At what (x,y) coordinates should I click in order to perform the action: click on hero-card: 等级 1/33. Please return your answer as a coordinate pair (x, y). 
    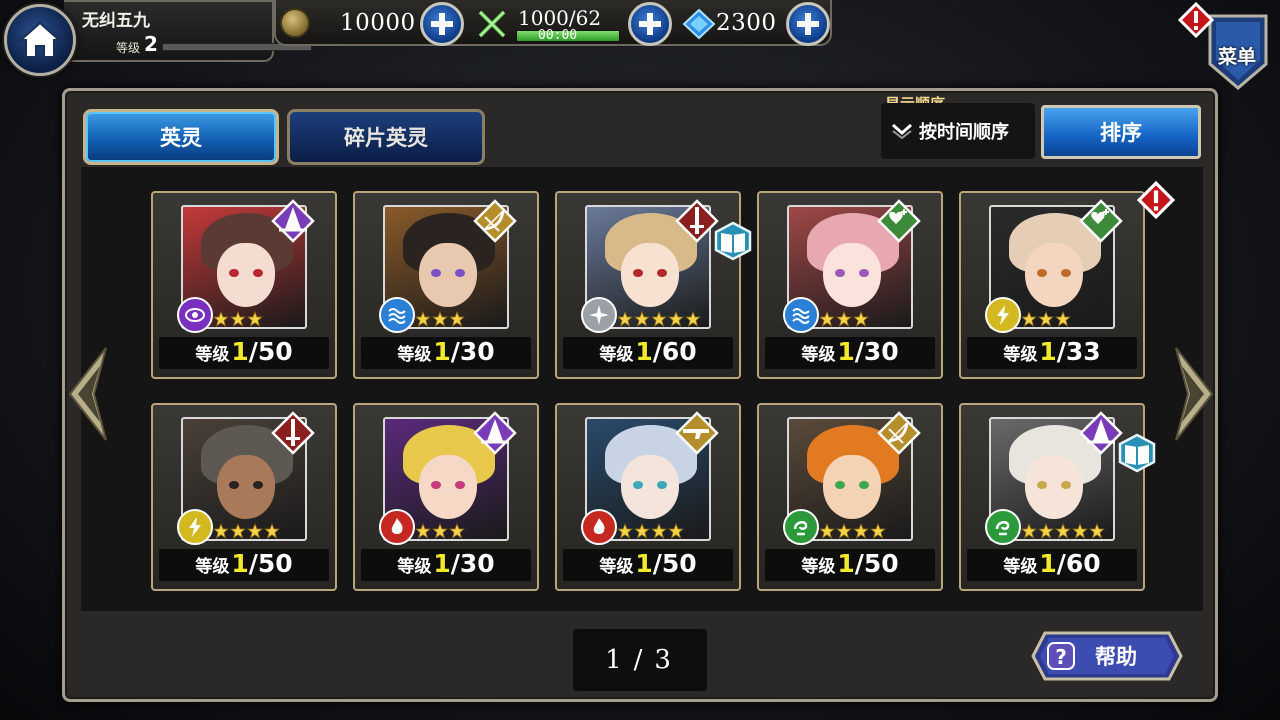
    Looking at the image, I should click on (1067, 280).